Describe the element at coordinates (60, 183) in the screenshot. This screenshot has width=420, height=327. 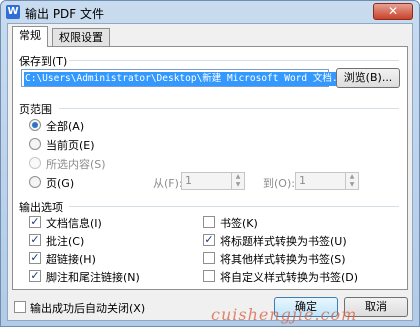
I see `radio-pages-label: 页(G)` at that location.